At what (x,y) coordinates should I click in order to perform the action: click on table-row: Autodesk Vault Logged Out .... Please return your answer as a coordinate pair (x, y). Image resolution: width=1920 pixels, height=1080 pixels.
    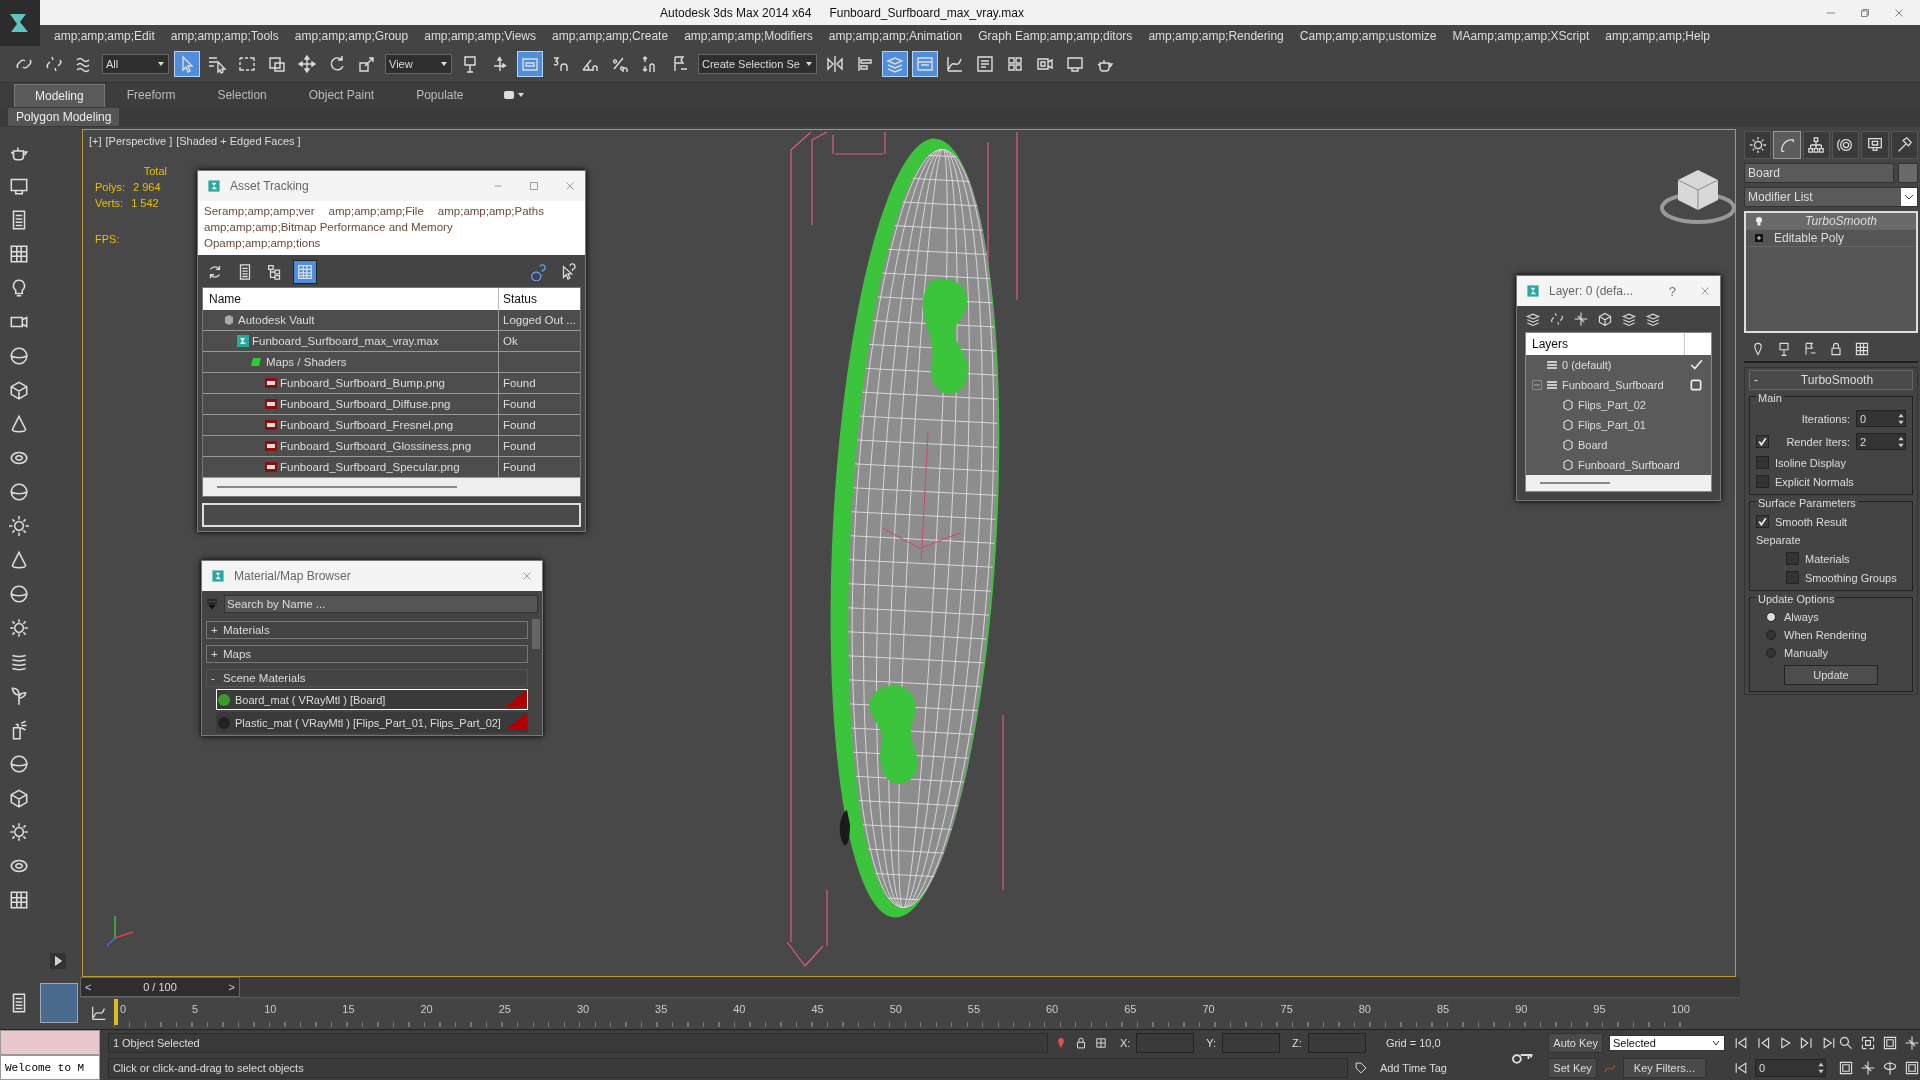
    Looking at the image, I should click on (391, 320).